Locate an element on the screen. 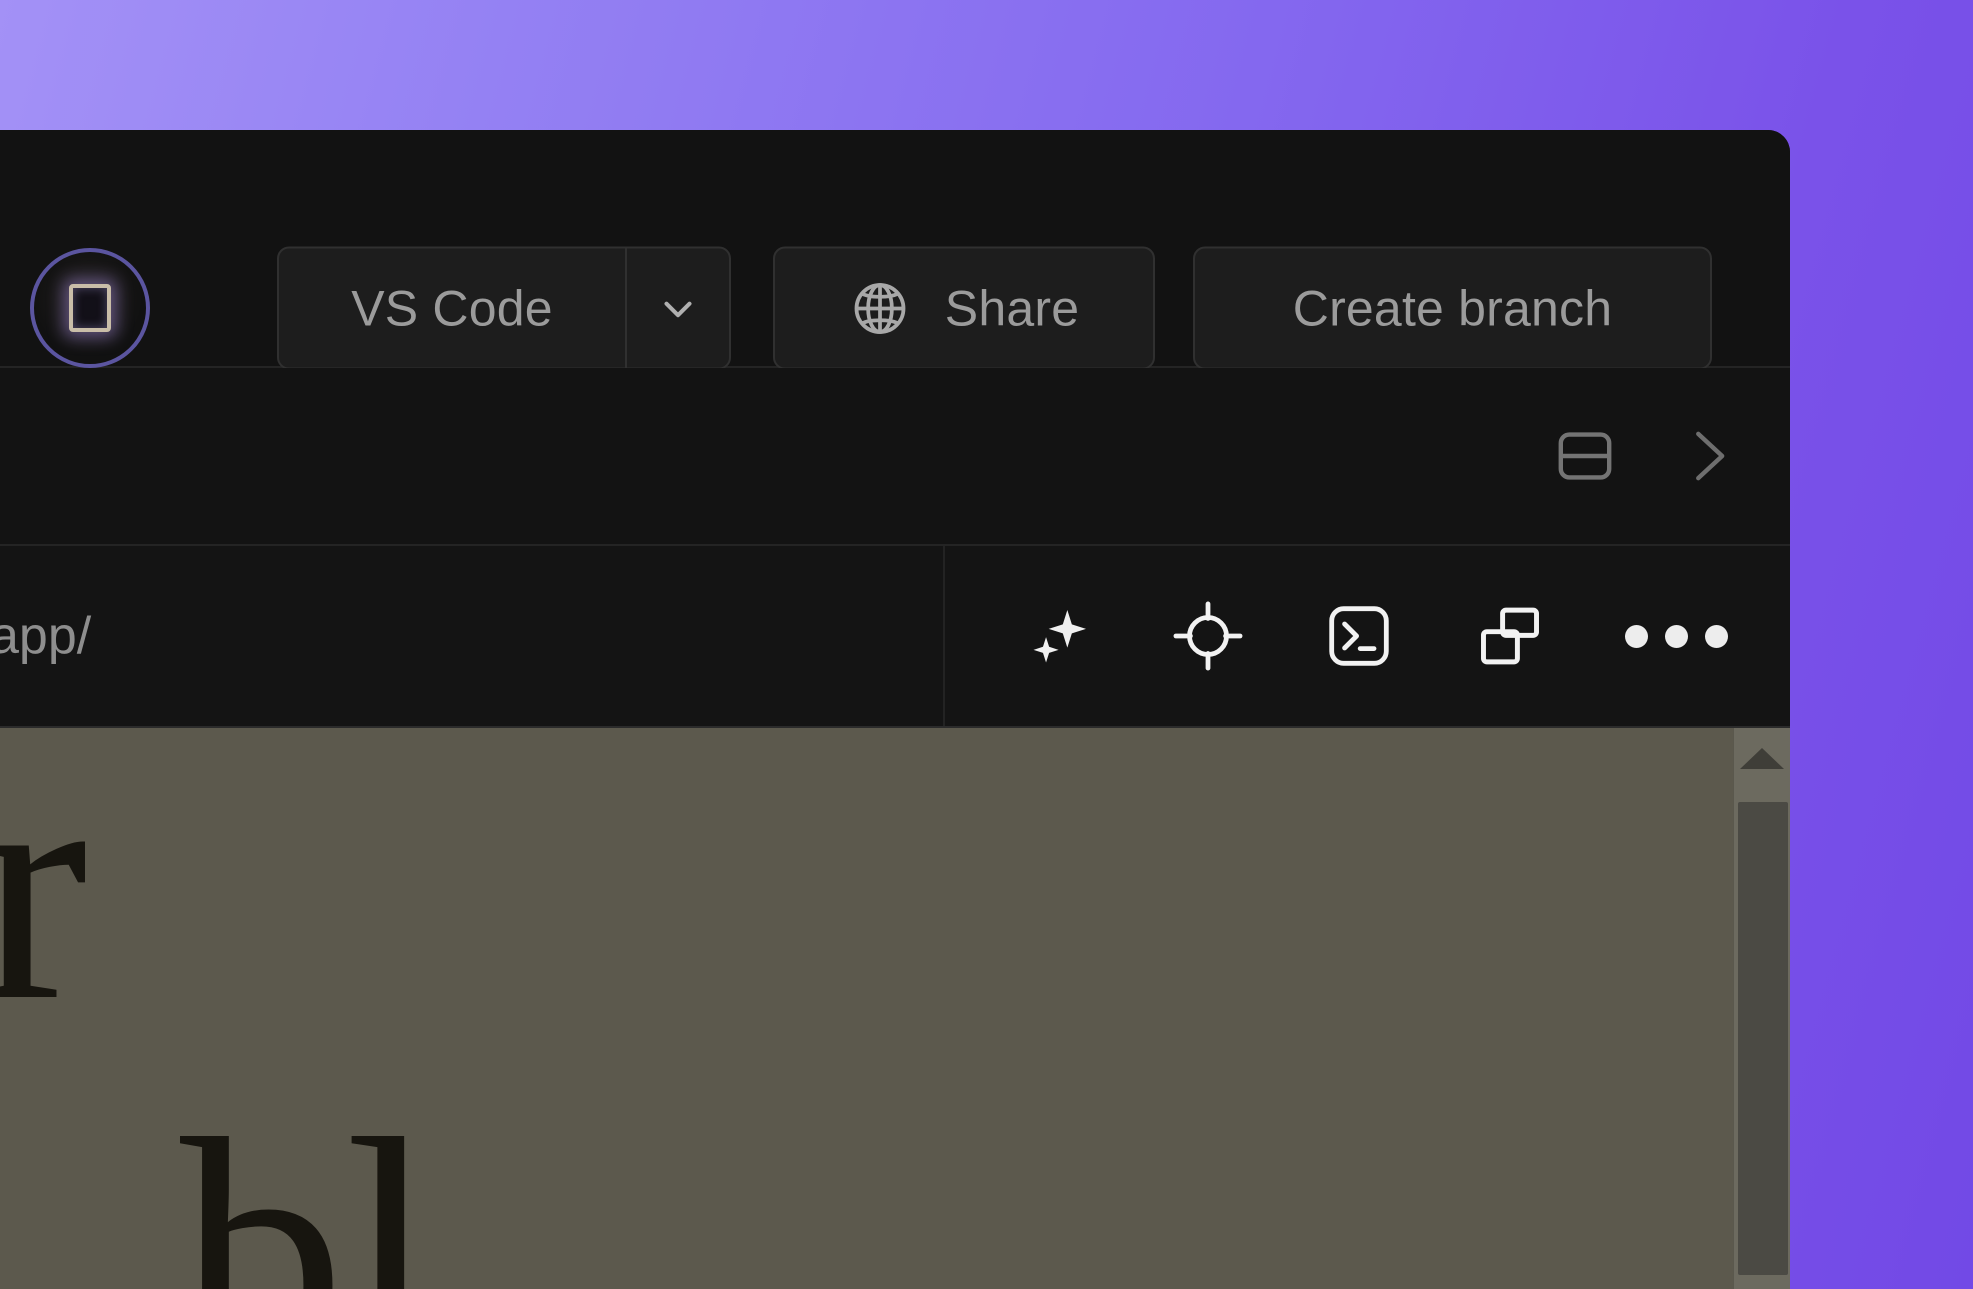  vertical-scrollbar is located at coordinates (1761, 1008).